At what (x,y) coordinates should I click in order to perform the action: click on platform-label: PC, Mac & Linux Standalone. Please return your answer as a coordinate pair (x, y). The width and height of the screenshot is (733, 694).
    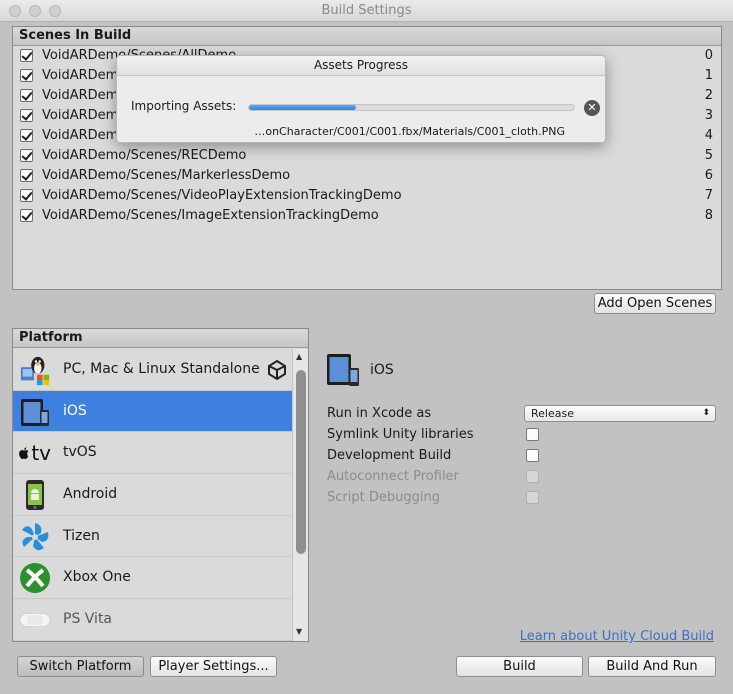
    Looking at the image, I should click on (161, 369).